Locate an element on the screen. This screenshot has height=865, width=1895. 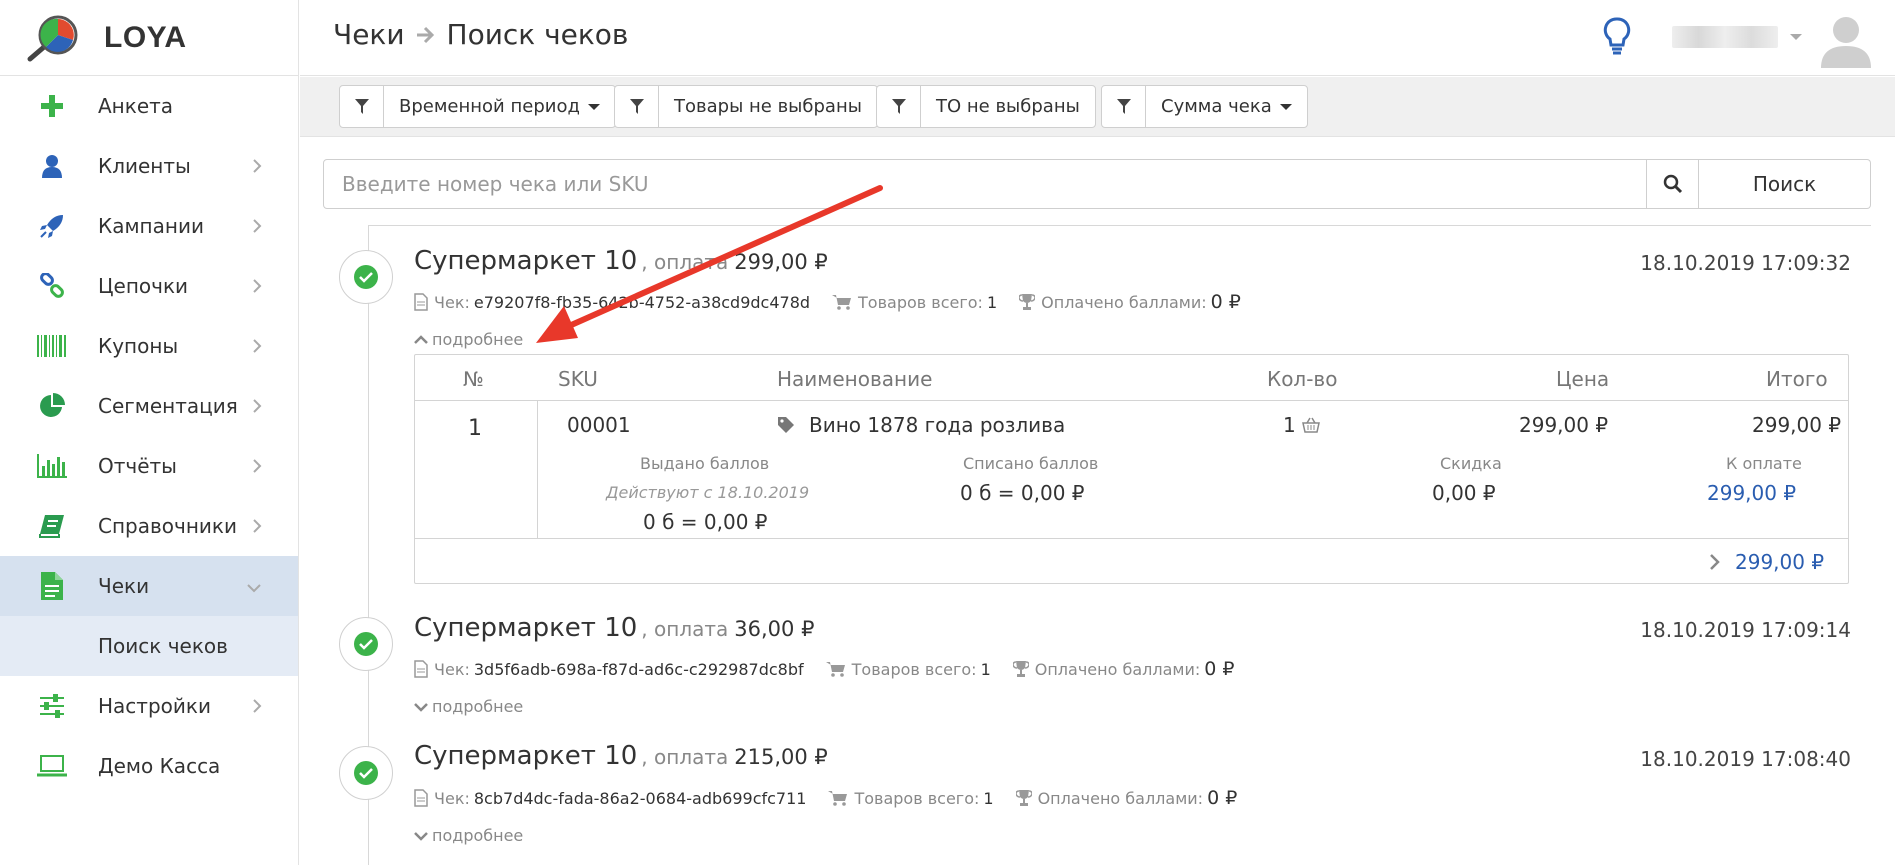
row-qty: 1 is located at coordinates (1301, 425).